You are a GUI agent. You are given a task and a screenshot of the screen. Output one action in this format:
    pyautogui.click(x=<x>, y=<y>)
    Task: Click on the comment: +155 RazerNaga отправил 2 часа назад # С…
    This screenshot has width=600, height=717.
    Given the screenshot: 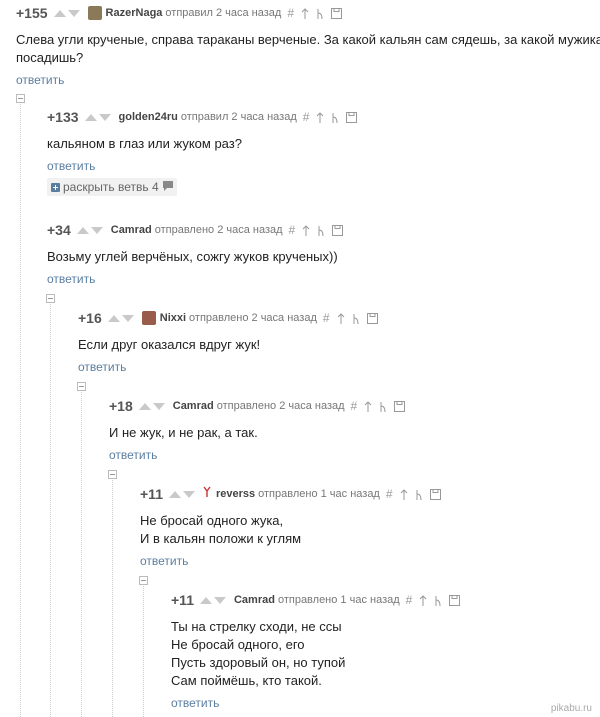 What is the action you would take?
    pyautogui.click(x=308, y=45)
    